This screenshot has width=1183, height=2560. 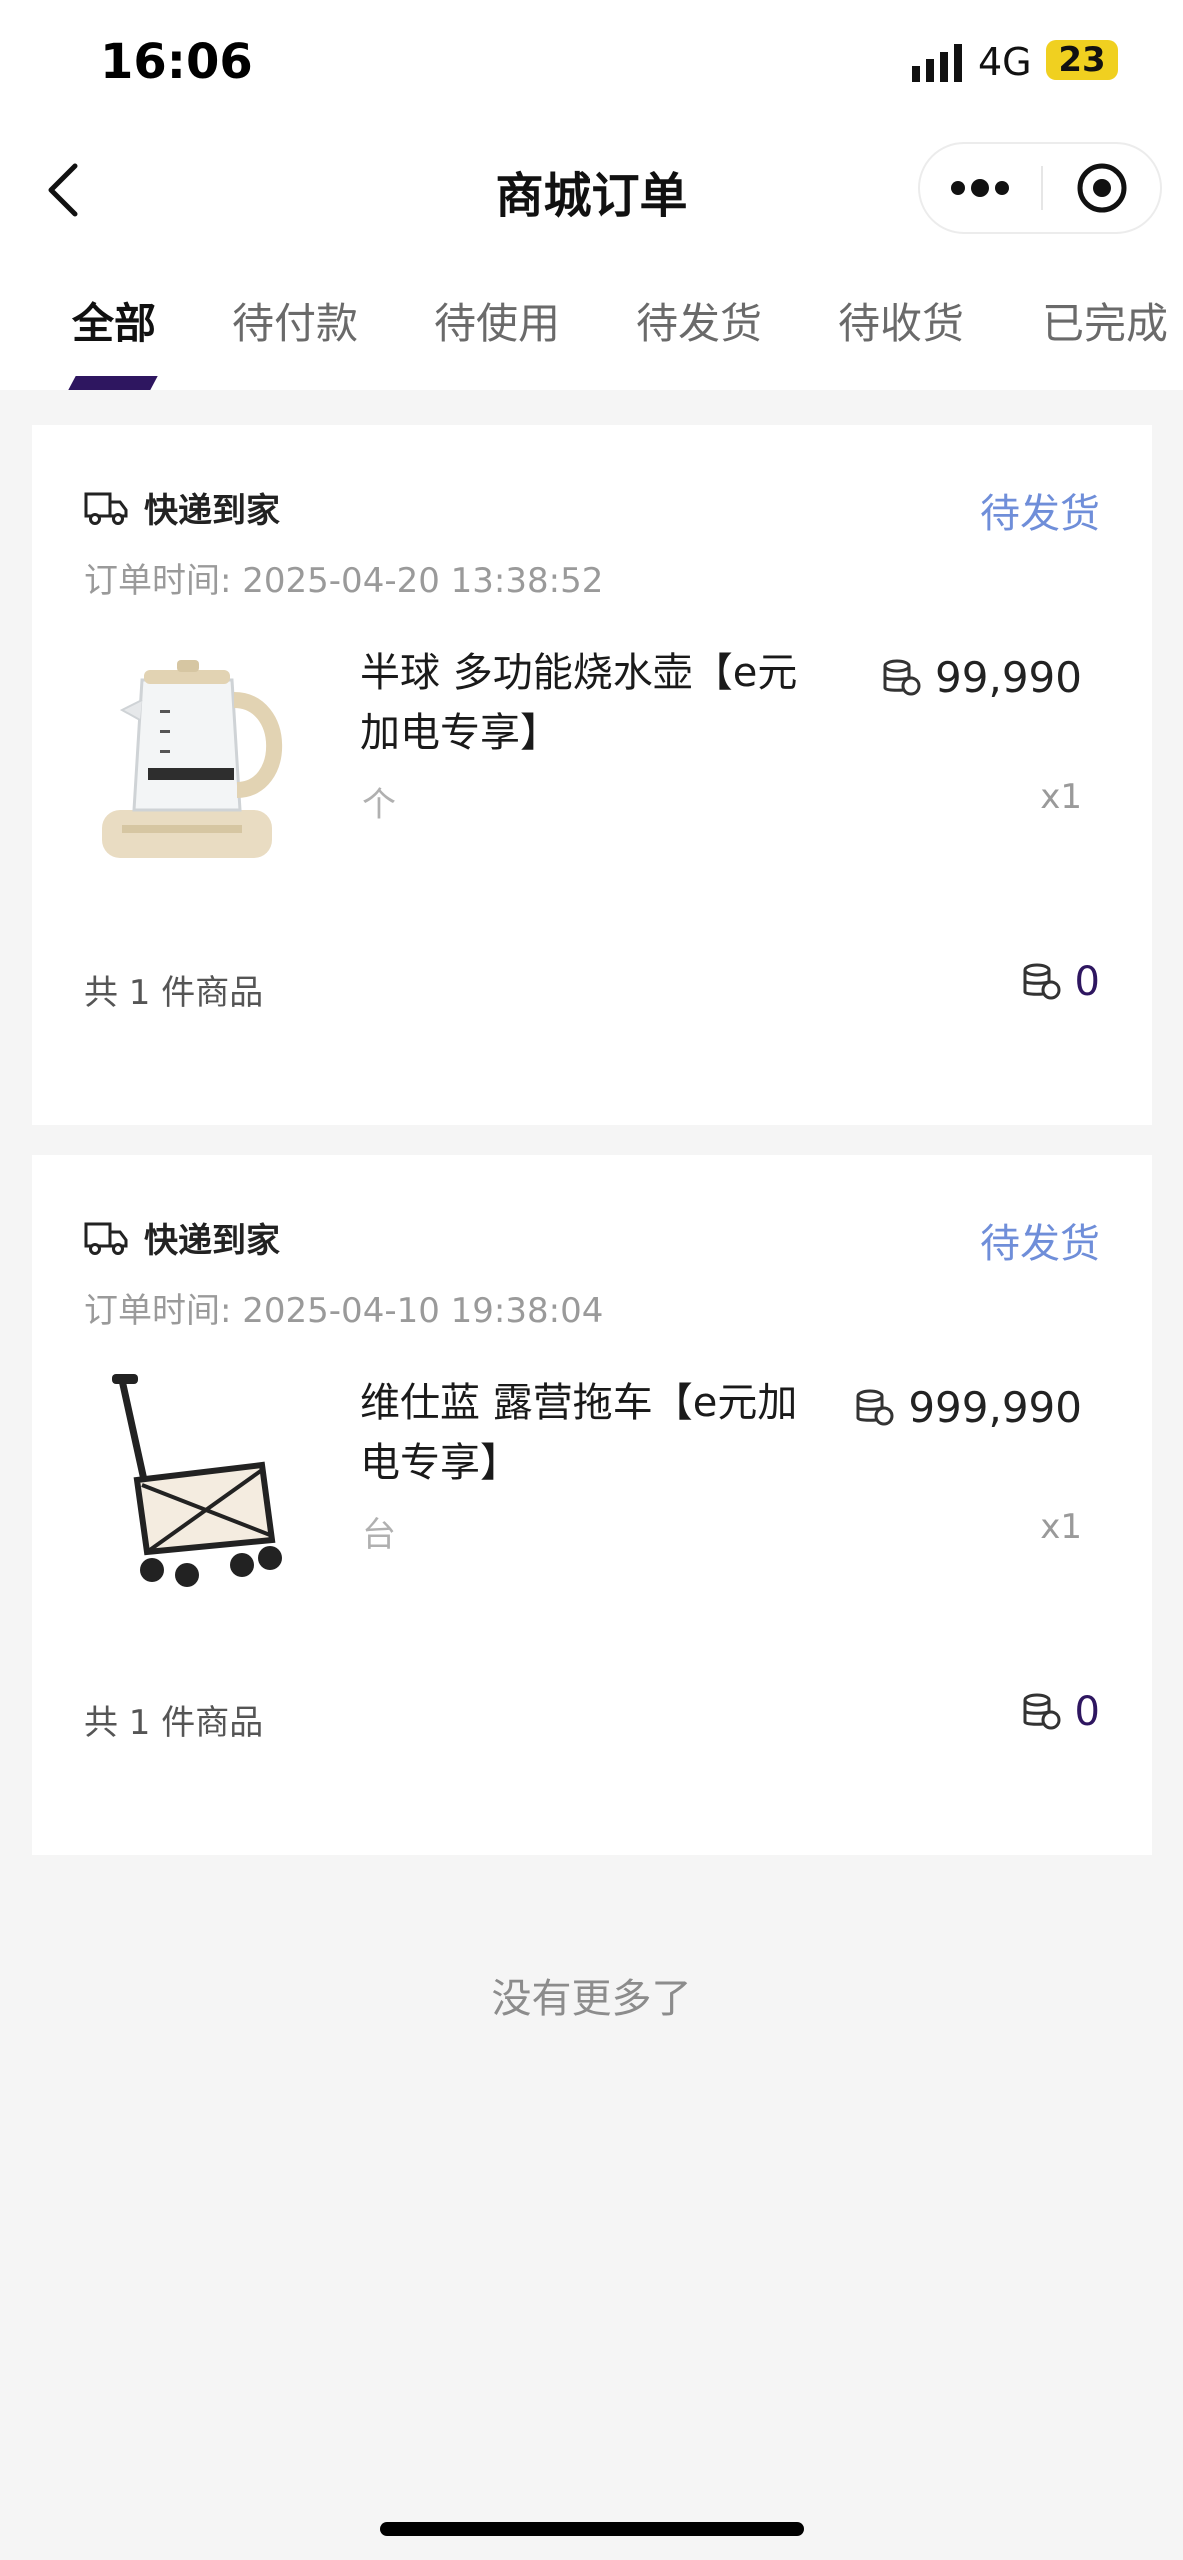 I want to click on tab-pending-use: 待使用, so click(x=497, y=320).